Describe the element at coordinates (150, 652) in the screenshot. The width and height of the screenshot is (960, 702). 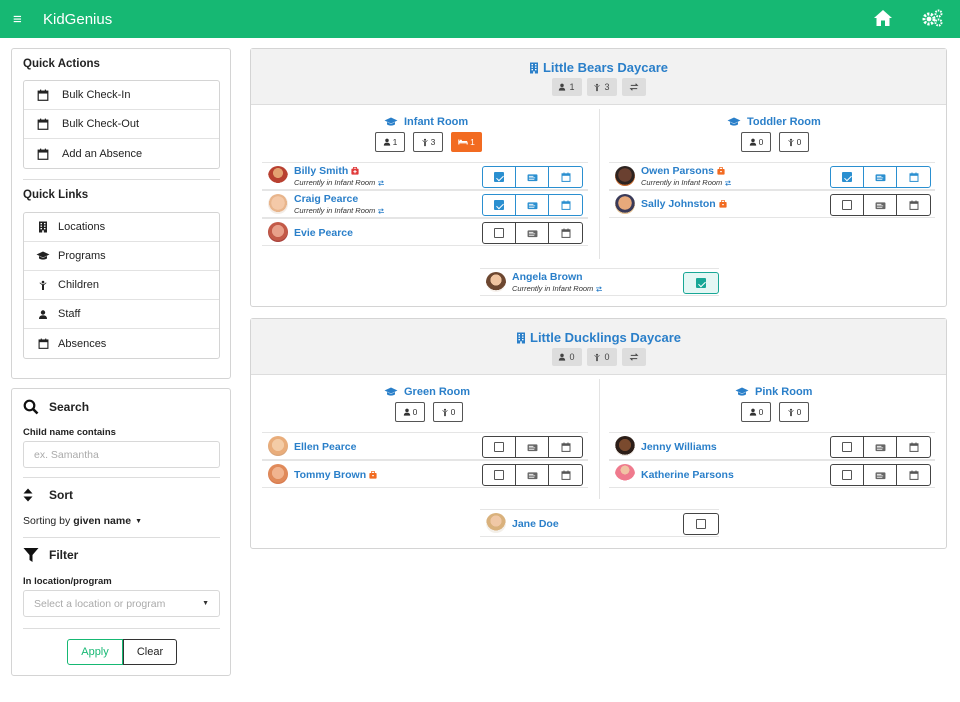
I see `clear-button: Clear` at that location.